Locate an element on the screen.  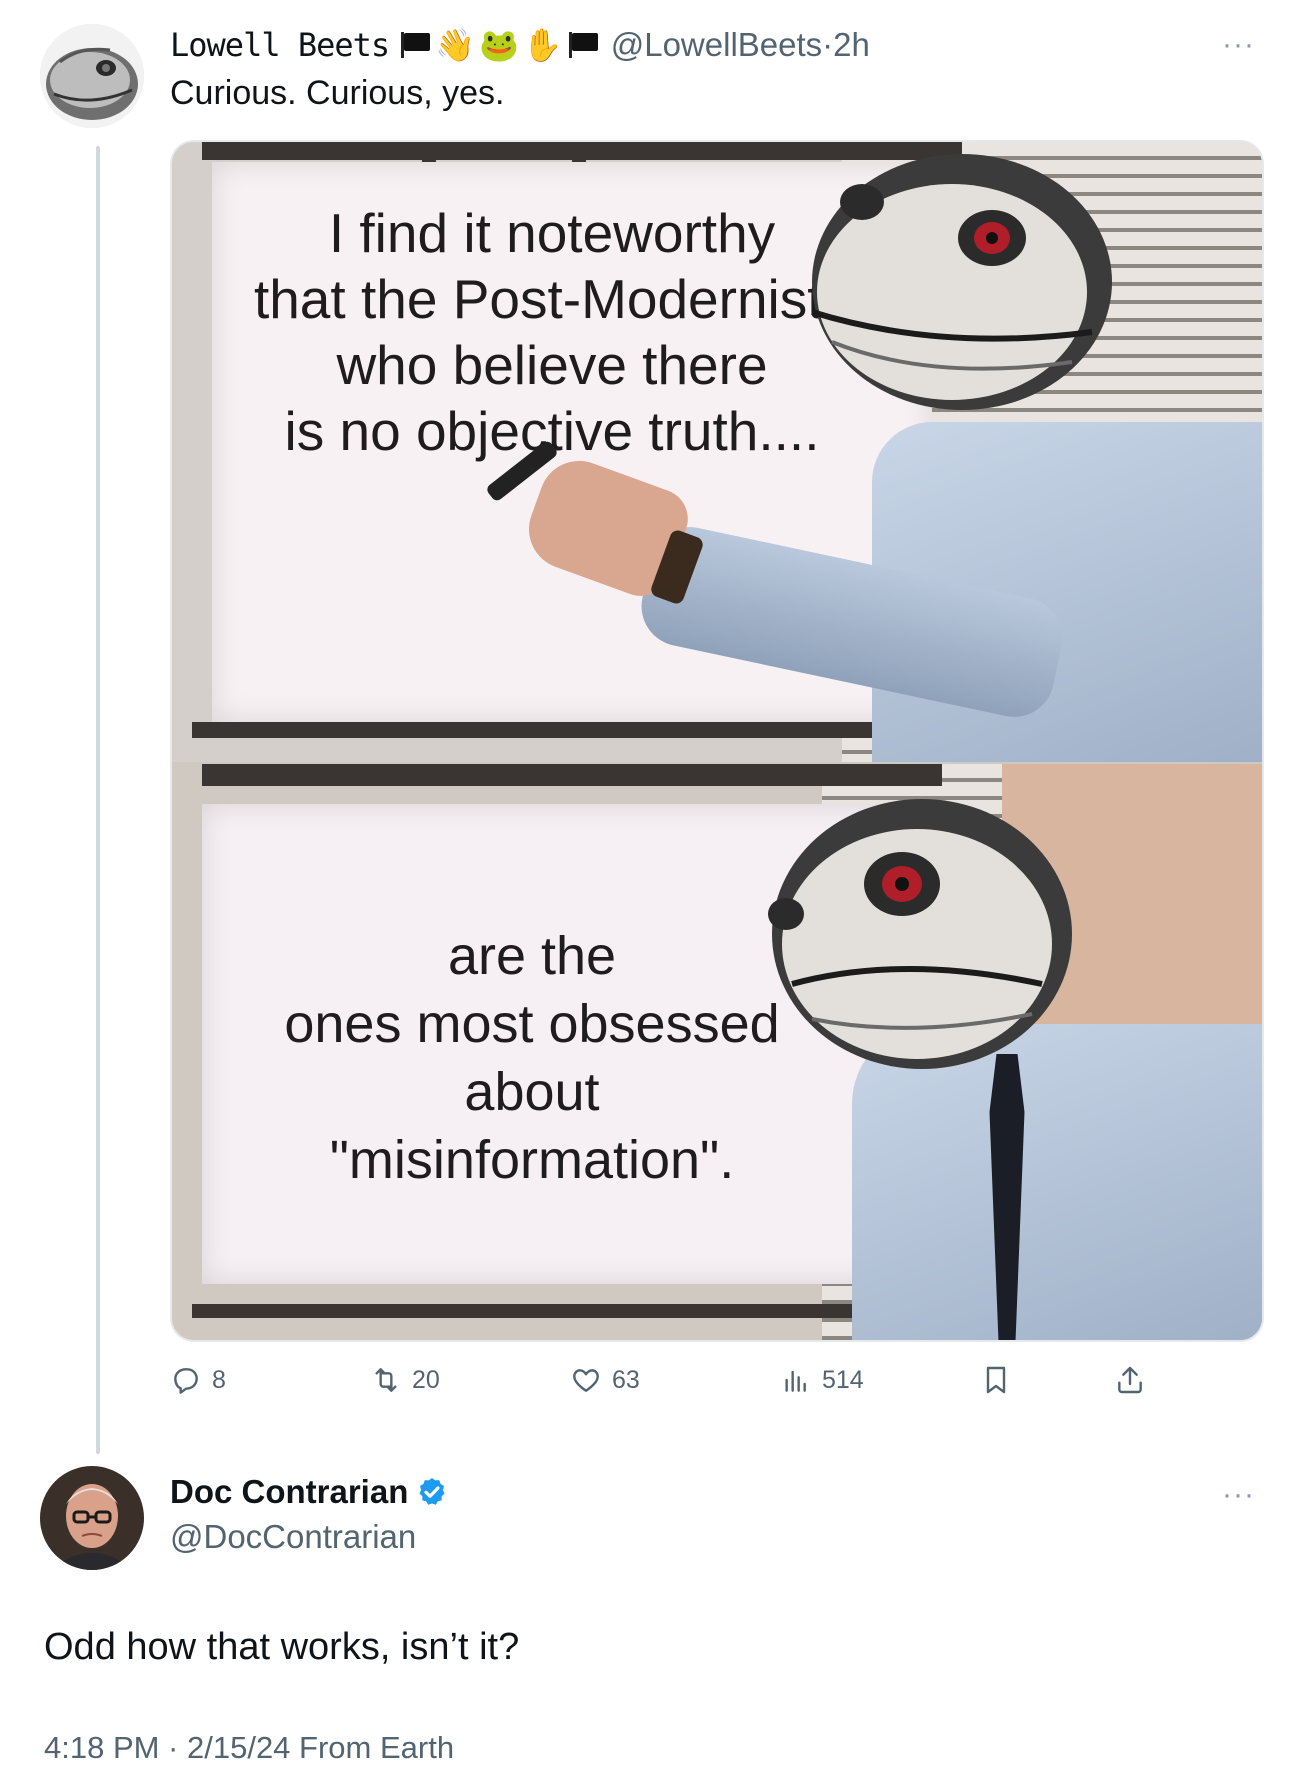
raised-hand-icon: ✋ is located at coordinates (542, 45).